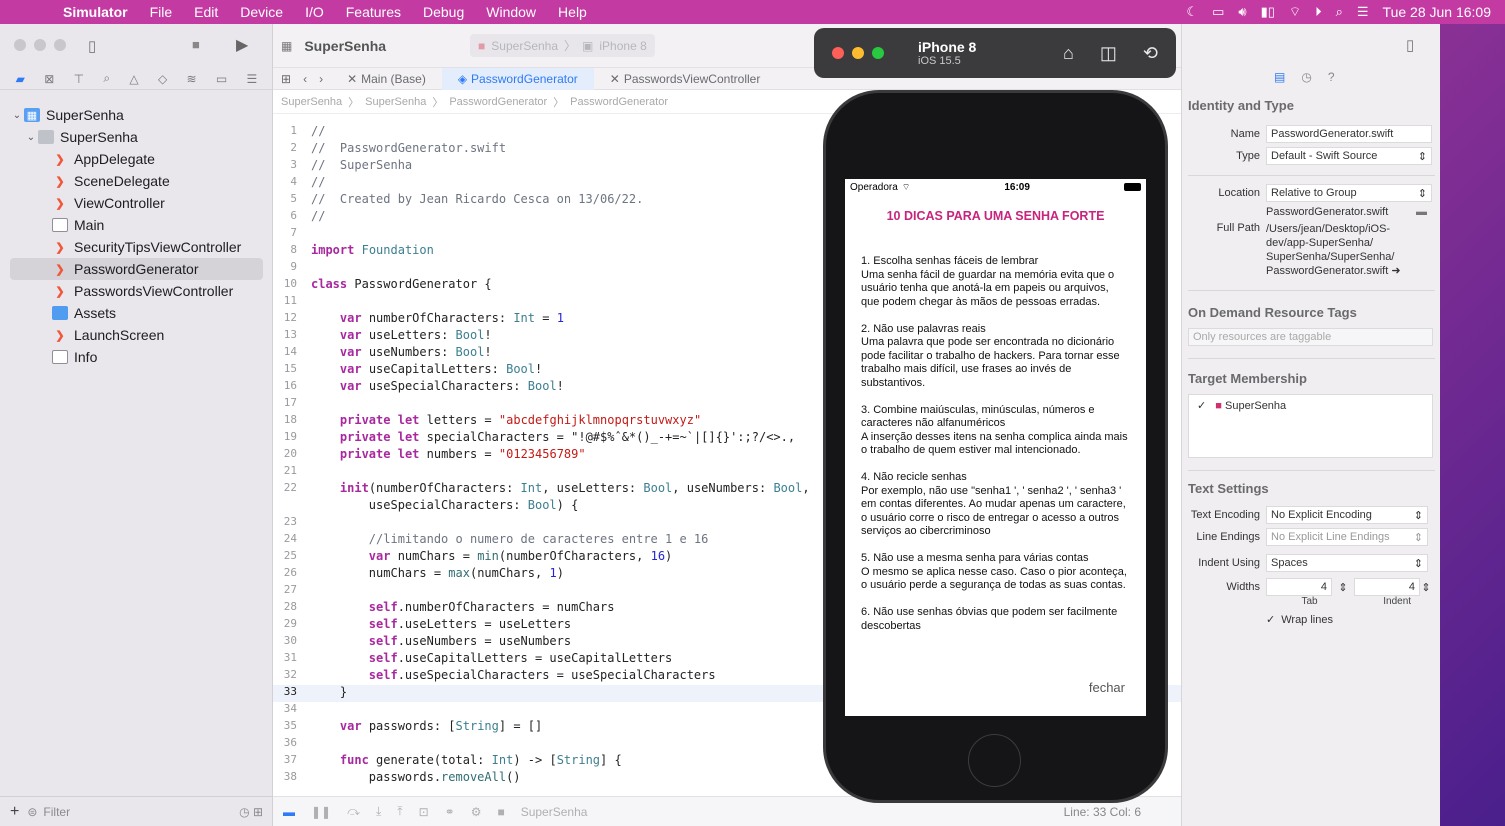 The height and width of the screenshot is (826, 1505). Describe the element at coordinates (1306, 77) in the screenshot. I see `history-icon: ◷` at that location.